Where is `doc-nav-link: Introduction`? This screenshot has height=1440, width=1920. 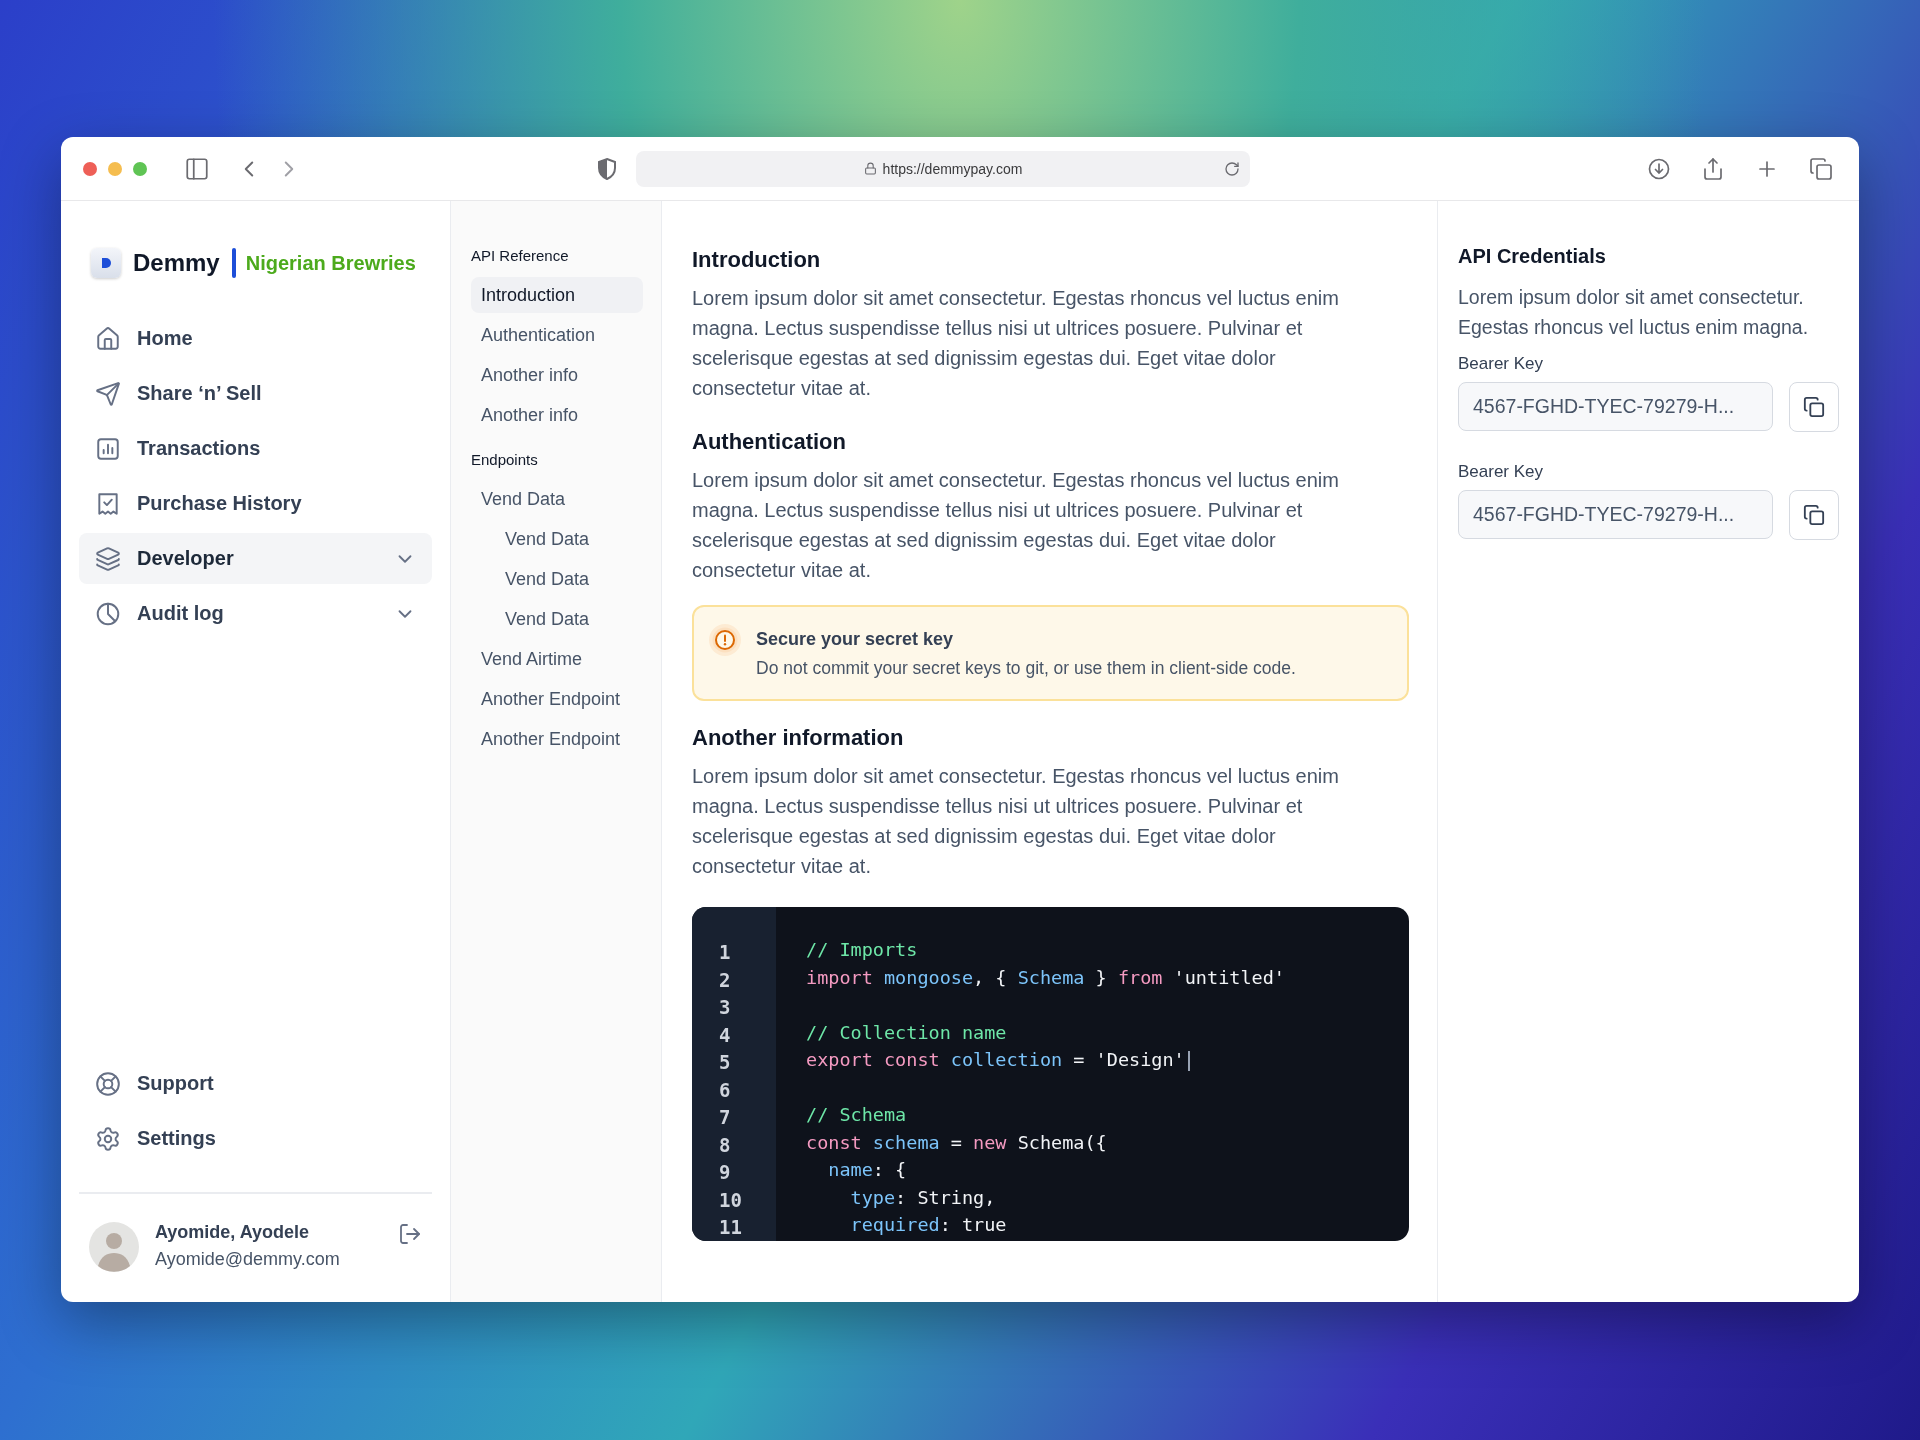
doc-nav-link: Introduction is located at coordinates (557, 295).